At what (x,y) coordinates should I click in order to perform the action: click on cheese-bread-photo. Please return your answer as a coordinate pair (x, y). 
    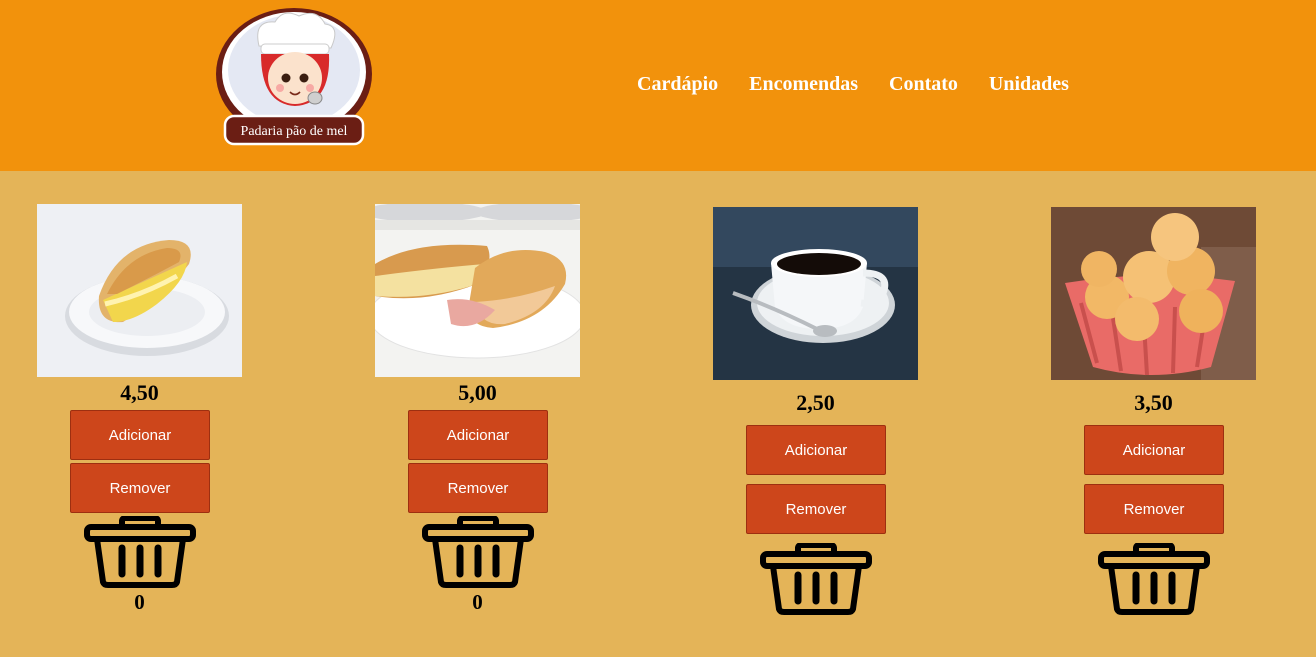
    Looking at the image, I should click on (1153, 293).